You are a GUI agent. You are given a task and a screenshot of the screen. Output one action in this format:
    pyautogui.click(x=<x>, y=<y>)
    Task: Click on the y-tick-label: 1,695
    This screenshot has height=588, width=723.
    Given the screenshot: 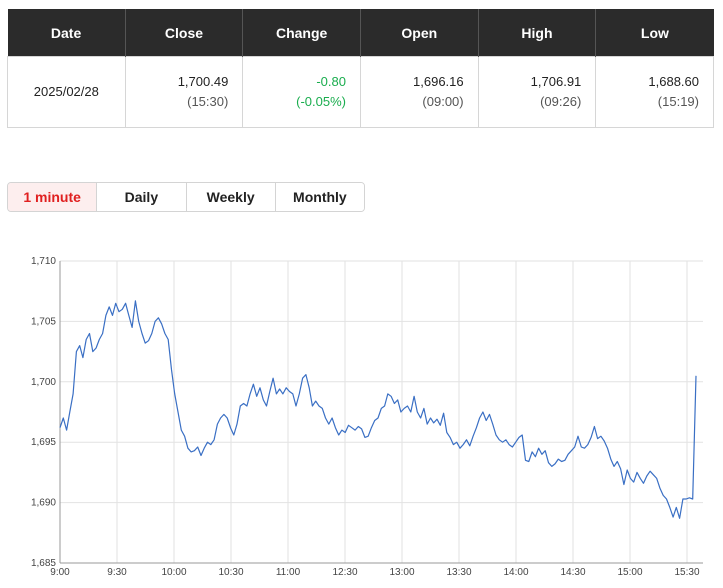 What is the action you would take?
    pyautogui.click(x=43, y=442)
    